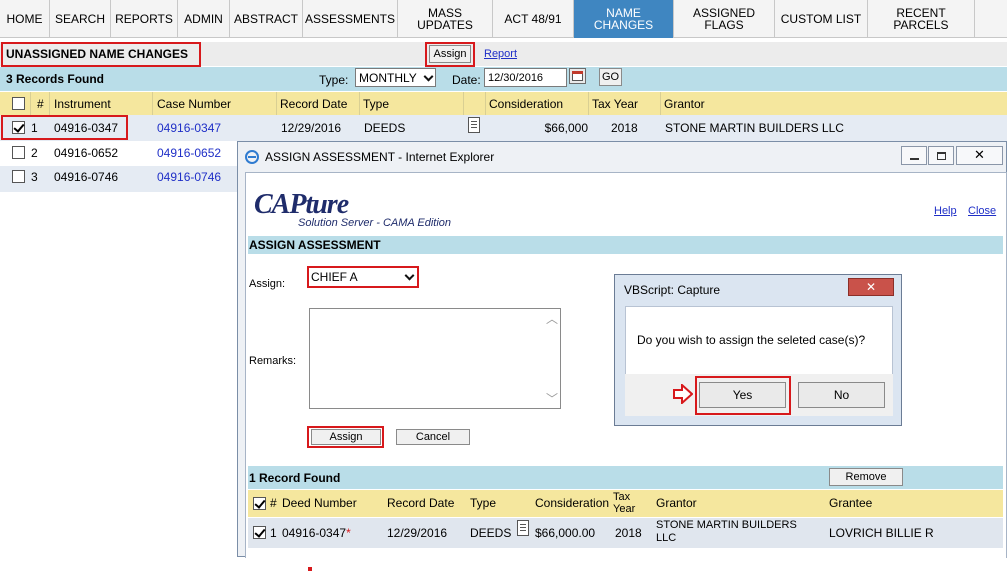 This screenshot has width=1007, height=571. Describe the element at coordinates (914, 155) in the screenshot. I see `minimize-button` at that location.